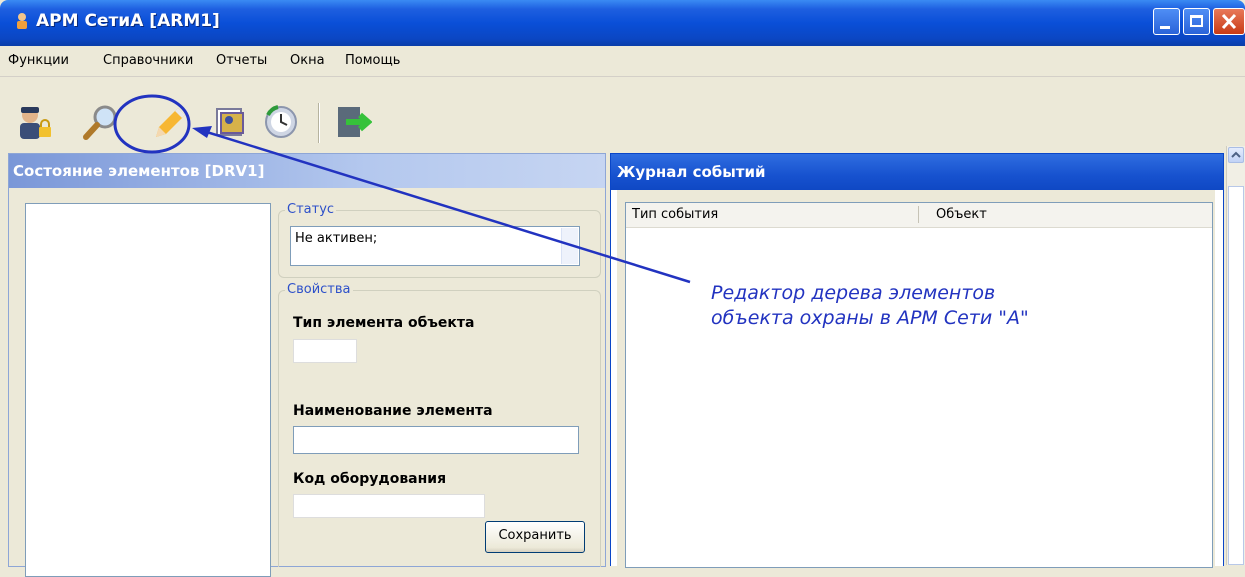 The height and width of the screenshot is (577, 1245). Describe the element at coordinates (853, 293) in the screenshot. I see `annotation-line-1: Редактор дерева элементов` at that location.